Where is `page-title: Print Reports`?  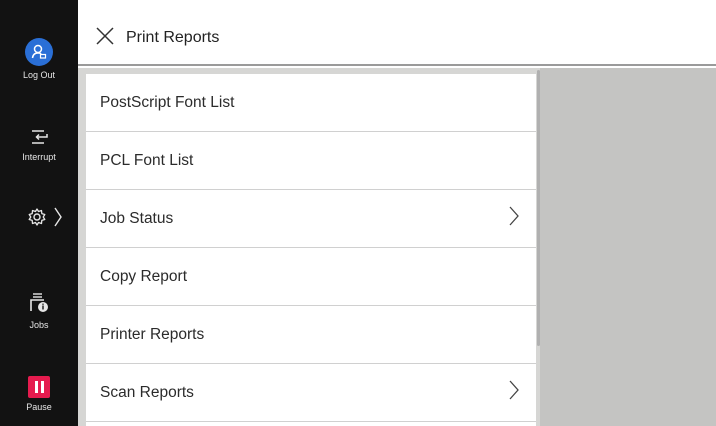
page-title: Print Reports is located at coordinates (173, 37).